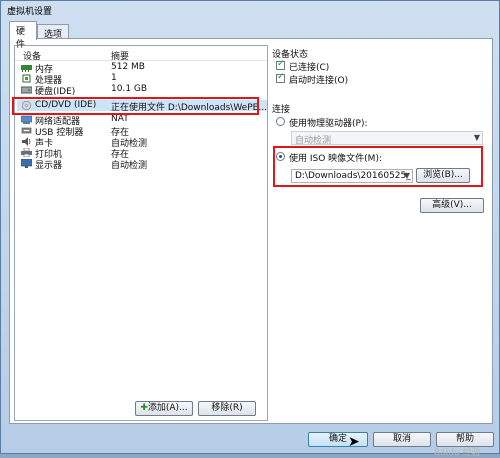 This screenshot has height=458, width=500. I want to click on connection-title: 连接, so click(281, 110).